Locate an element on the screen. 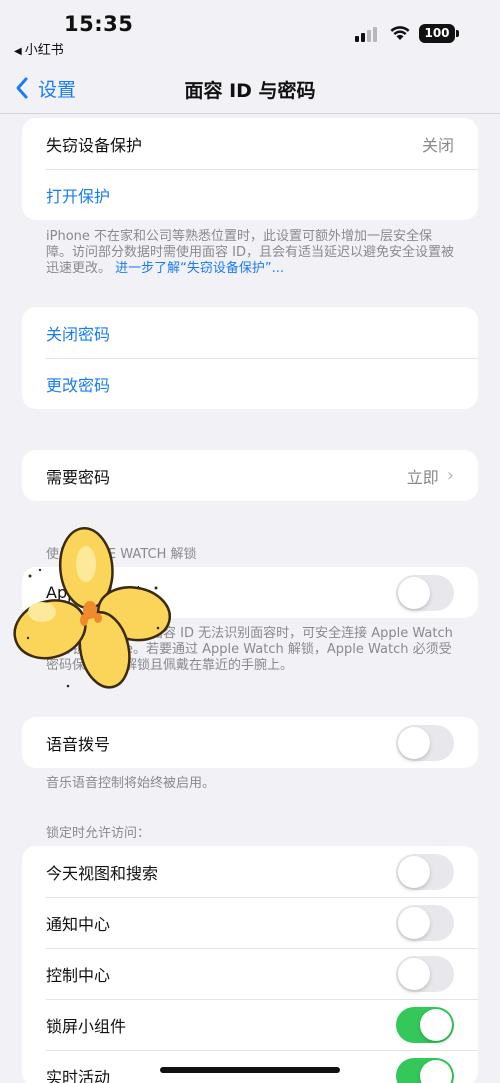 Image resolution: width=500 pixels, height=1083 pixels. voice-dial-footnote: 音乐语音控制将始终被启用。 is located at coordinates (131, 783).